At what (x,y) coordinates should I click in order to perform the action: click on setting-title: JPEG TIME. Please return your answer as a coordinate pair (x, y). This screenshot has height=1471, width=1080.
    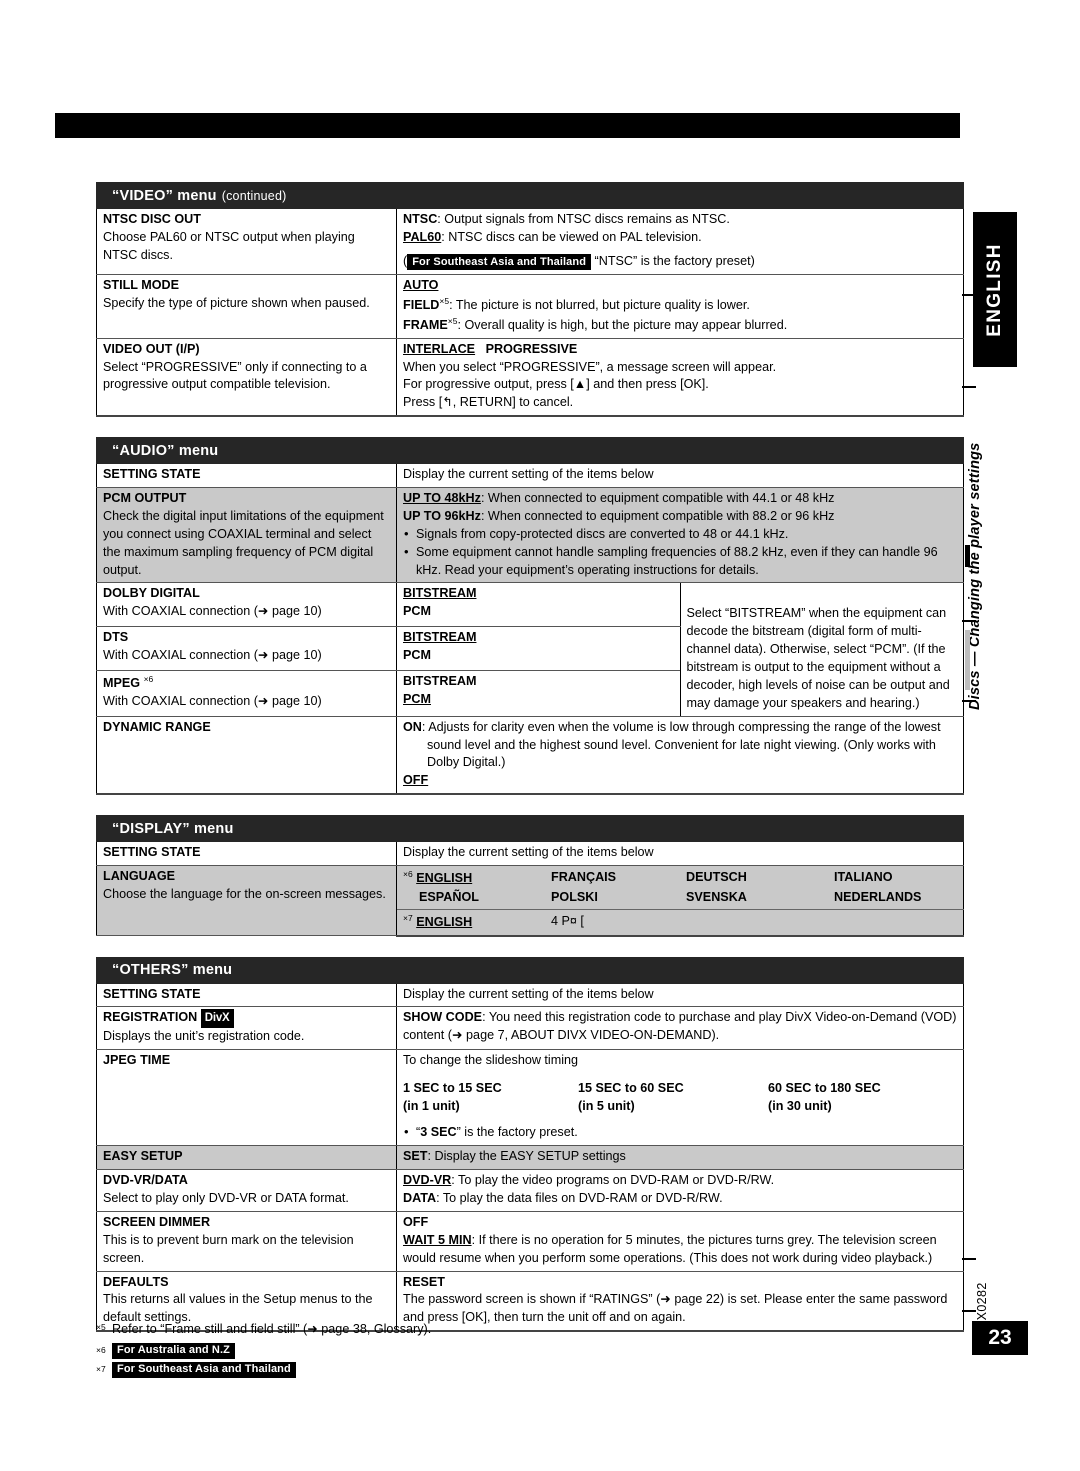
    Looking at the image, I should click on (137, 1060).